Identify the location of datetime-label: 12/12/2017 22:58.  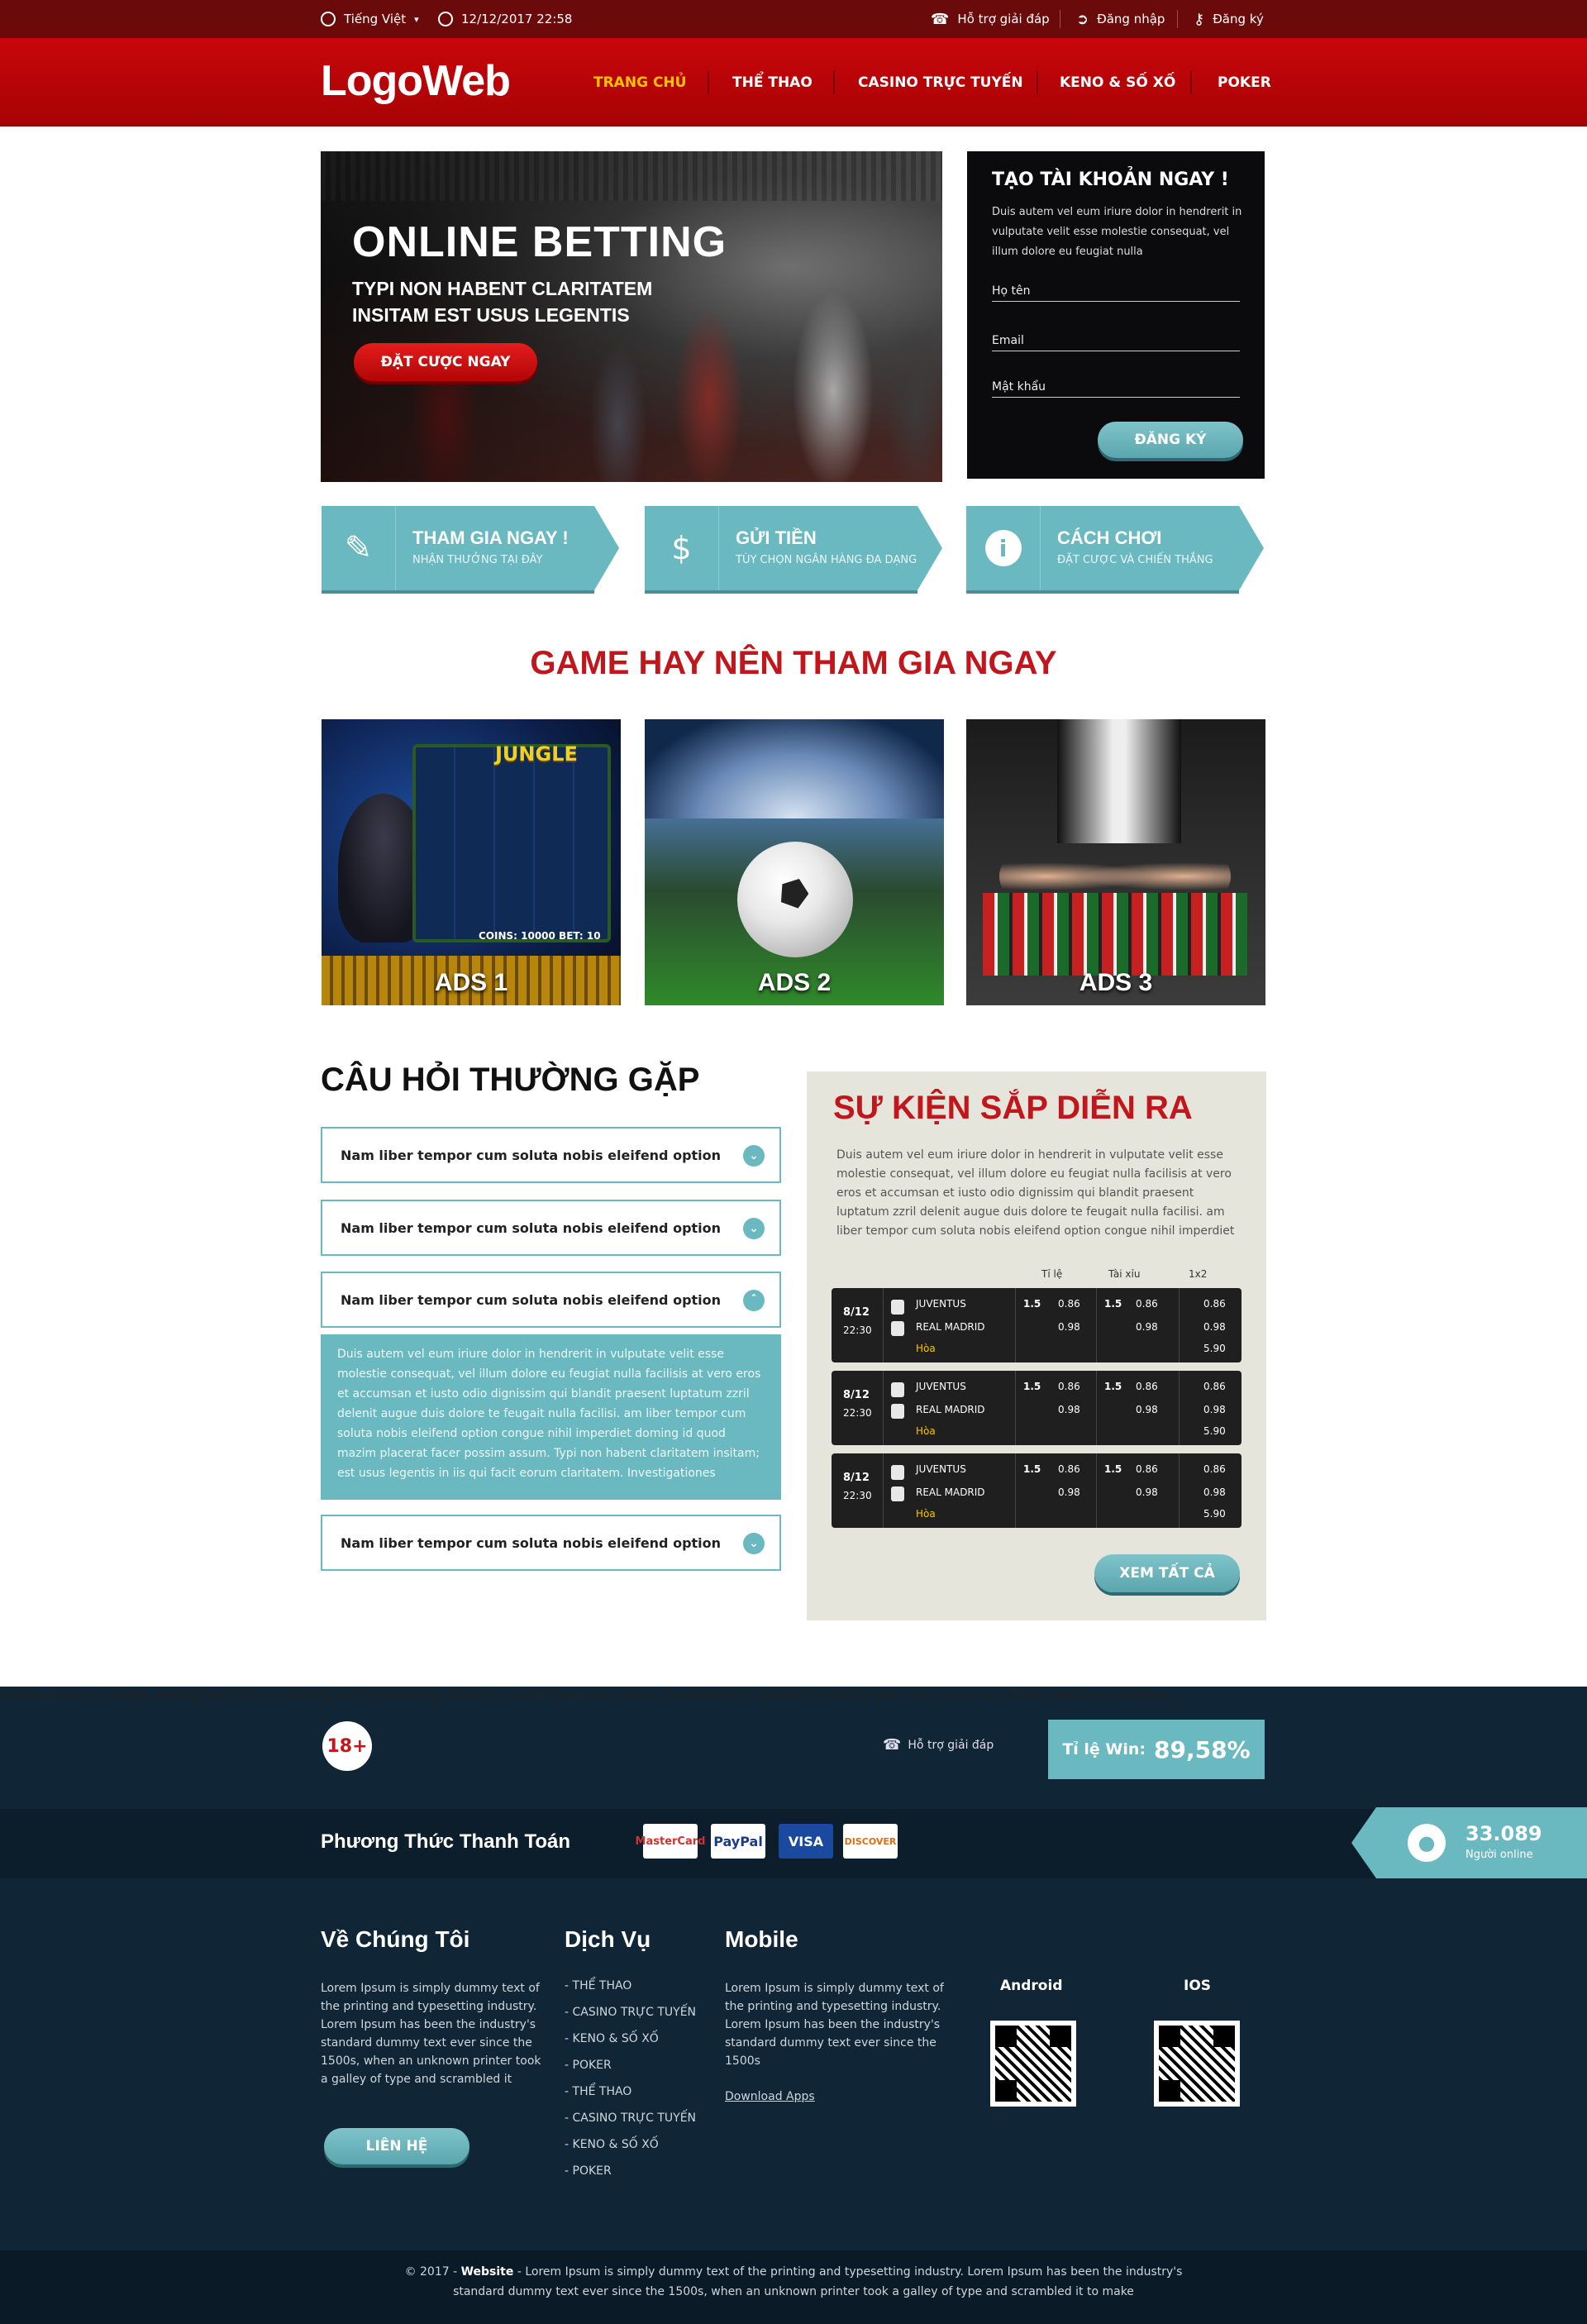
(517, 19).